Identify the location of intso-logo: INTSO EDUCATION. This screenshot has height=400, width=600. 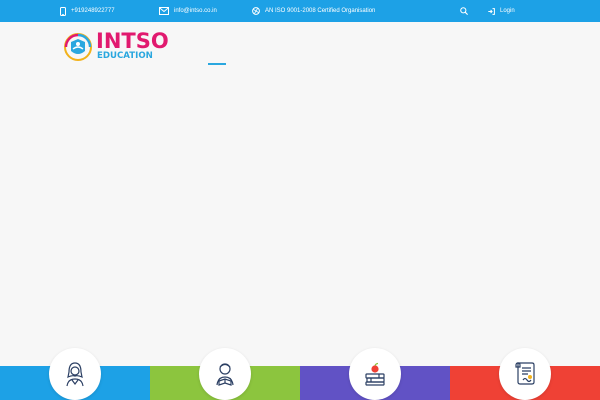
(122, 47).